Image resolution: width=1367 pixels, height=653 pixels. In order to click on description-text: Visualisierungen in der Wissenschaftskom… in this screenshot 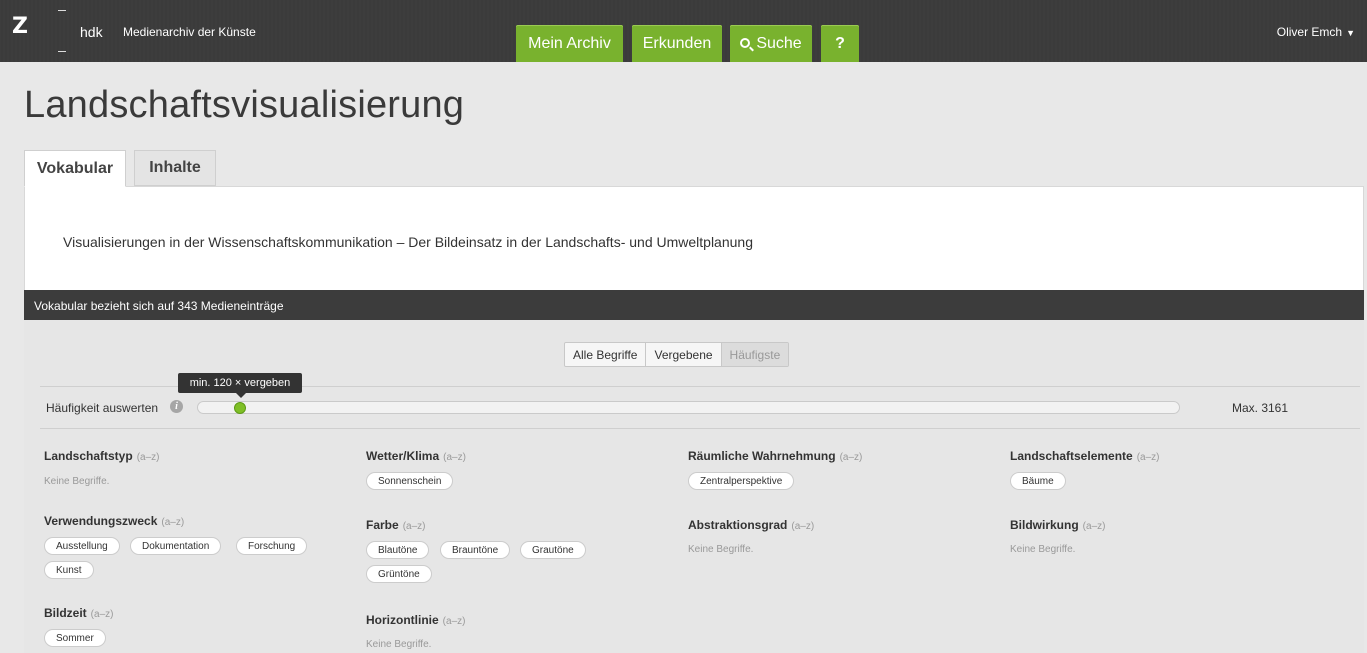, I will do `click(408, 242)`.